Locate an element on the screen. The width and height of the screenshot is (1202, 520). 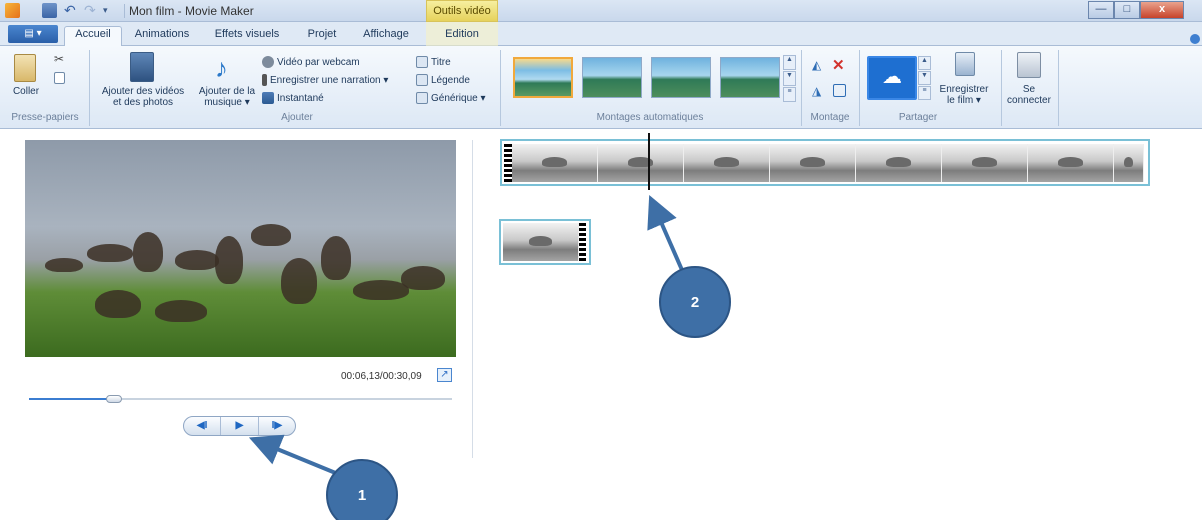
add-music-label-line2: musique ▾ is located at coordinates (227, 102).